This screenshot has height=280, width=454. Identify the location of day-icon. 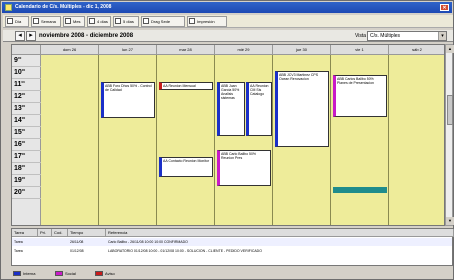
(10, 21).